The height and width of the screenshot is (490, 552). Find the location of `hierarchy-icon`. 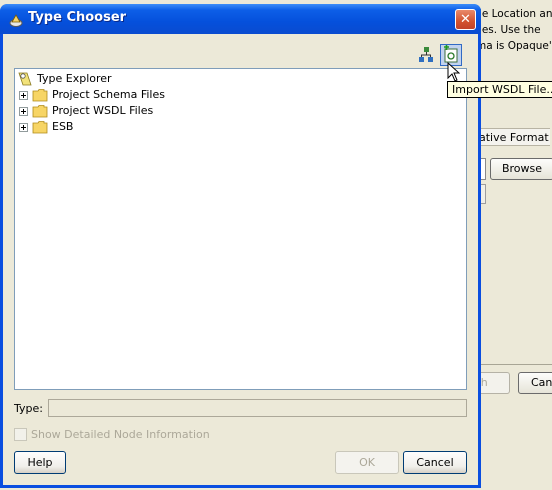

hierarchy-icon is located at coordinates (426, 54).